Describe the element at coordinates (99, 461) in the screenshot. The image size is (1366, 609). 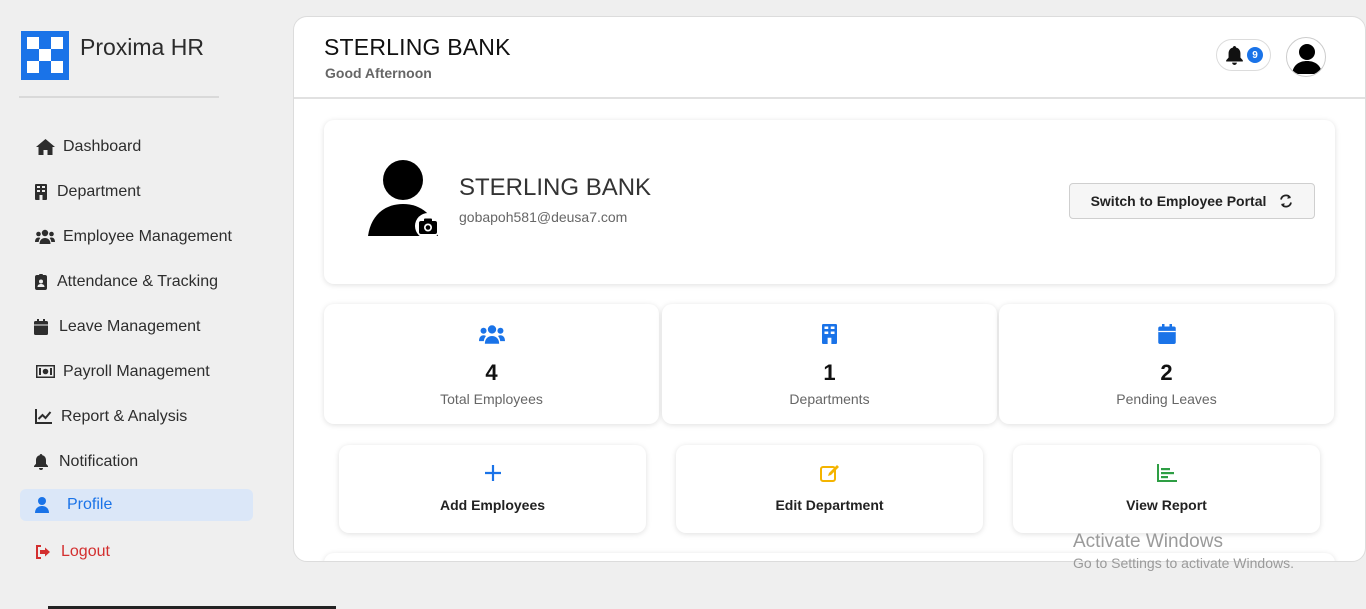
I see `sidebar-item-label: Notification` at that location.